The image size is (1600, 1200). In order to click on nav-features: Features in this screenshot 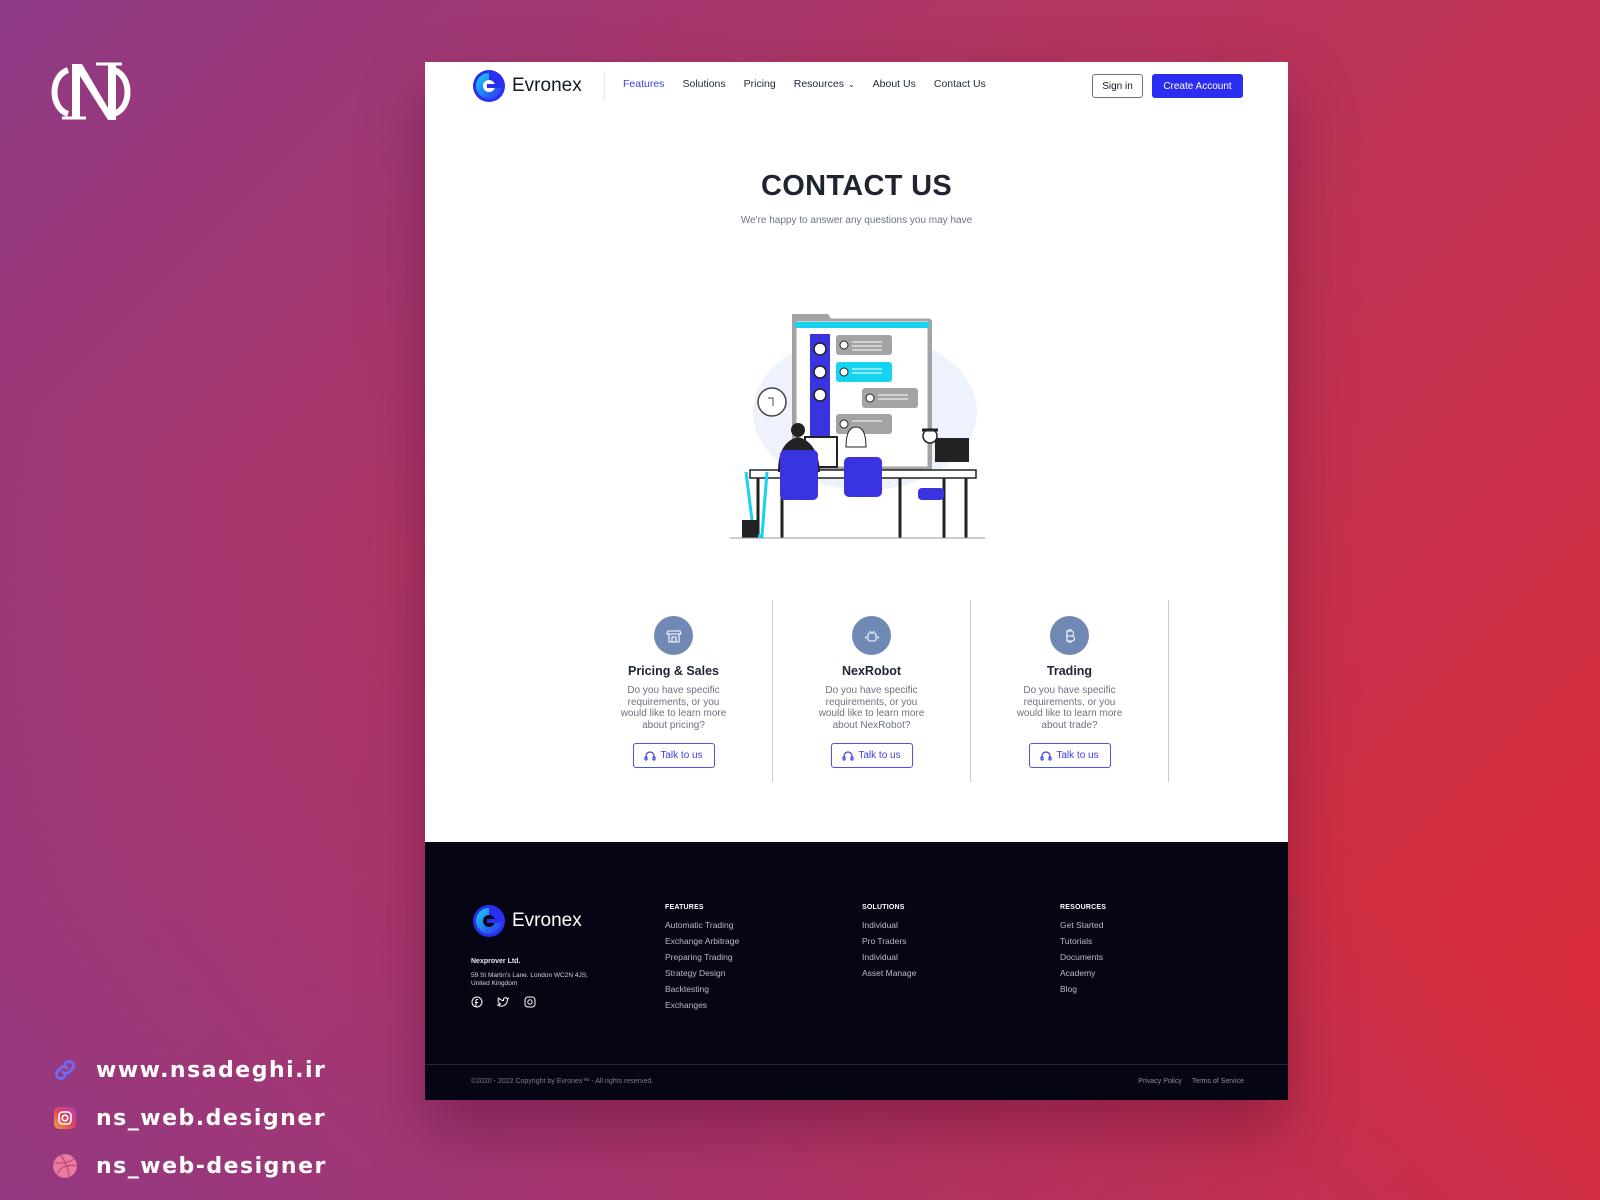, I will do `click(643, 84)`.